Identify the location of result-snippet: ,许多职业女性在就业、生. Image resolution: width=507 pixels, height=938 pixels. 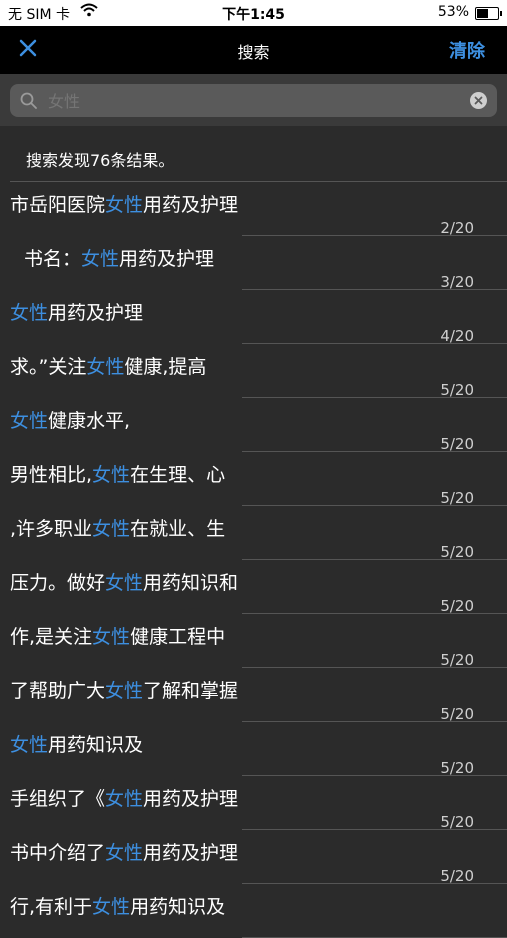
(117, 527).